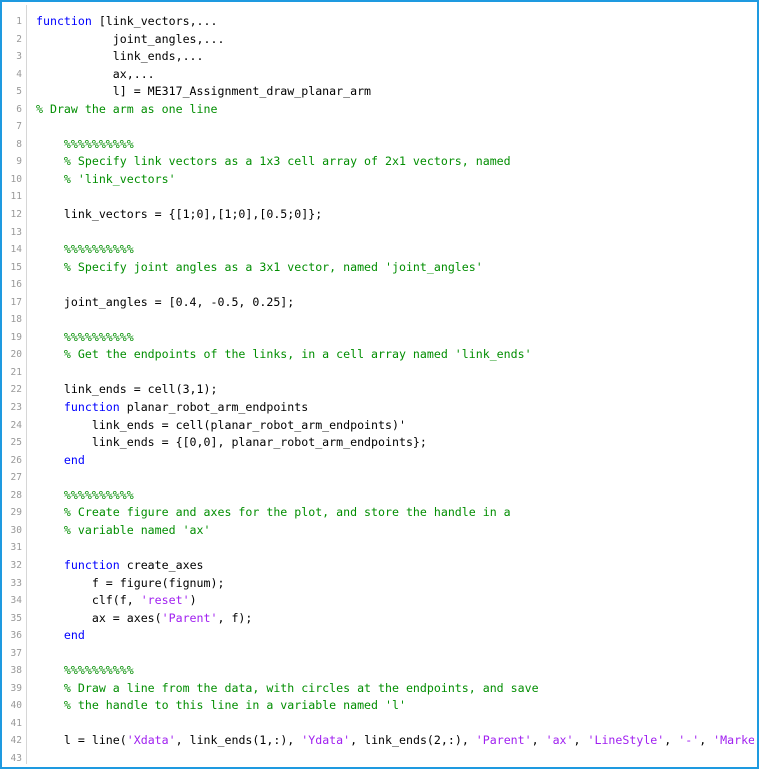 The image size is (759, 769). Describe the element at coordinates (19, 127) in the screenshot. I see `line-number: 7` at that location.